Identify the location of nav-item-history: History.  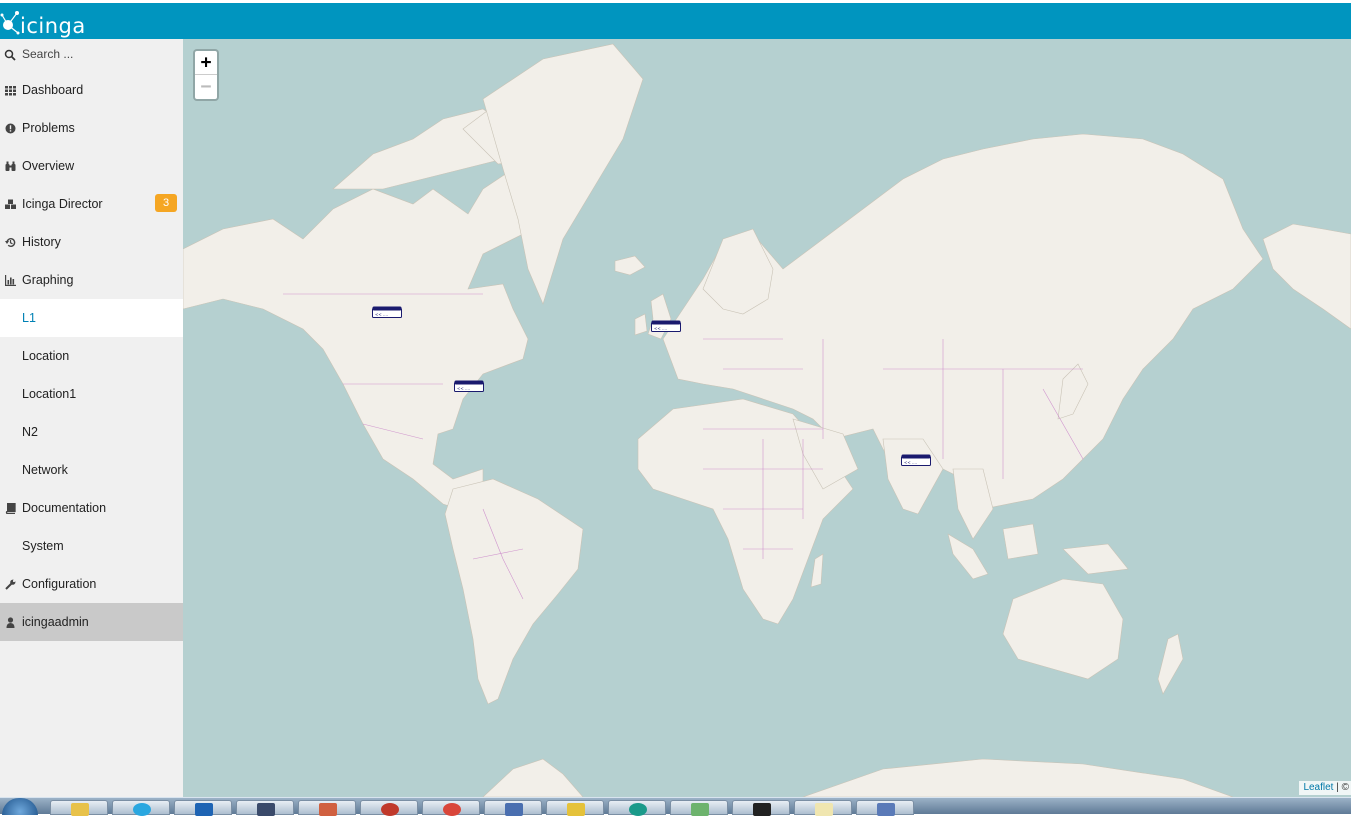
(91, 242).